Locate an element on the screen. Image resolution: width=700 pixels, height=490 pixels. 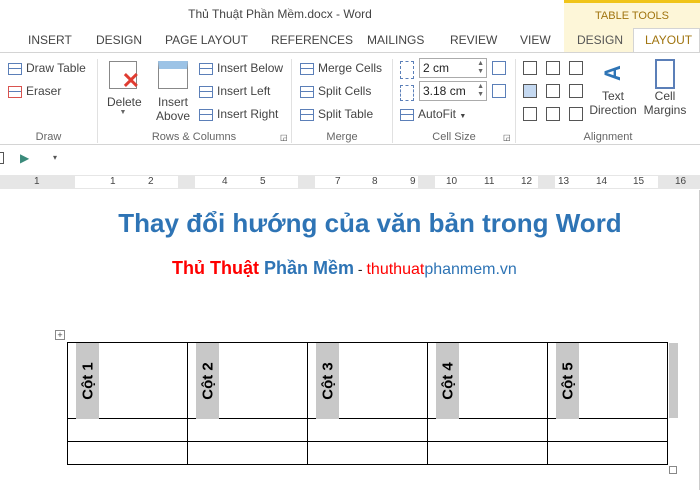
insert-below-button: Insert Below is located at coordinates (241, 68).